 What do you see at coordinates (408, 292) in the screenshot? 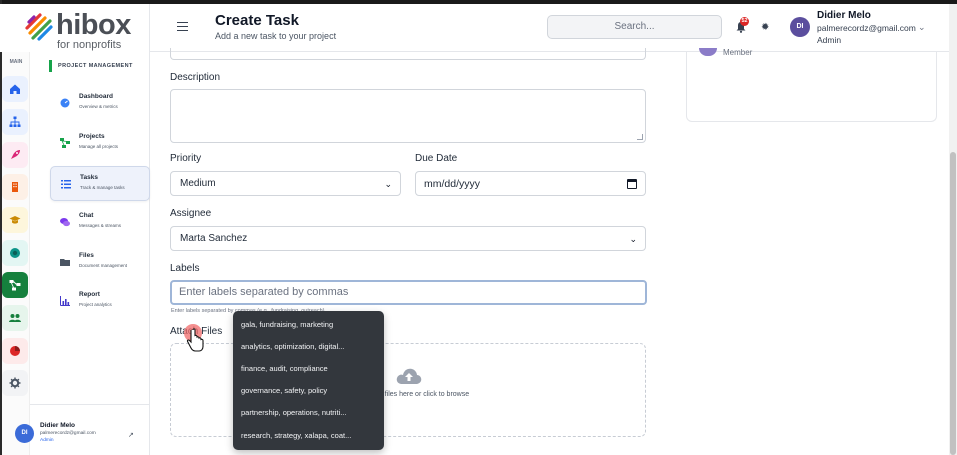
I see `labels-input: Enter labels separated by commas` at bounding box center [408, 292].